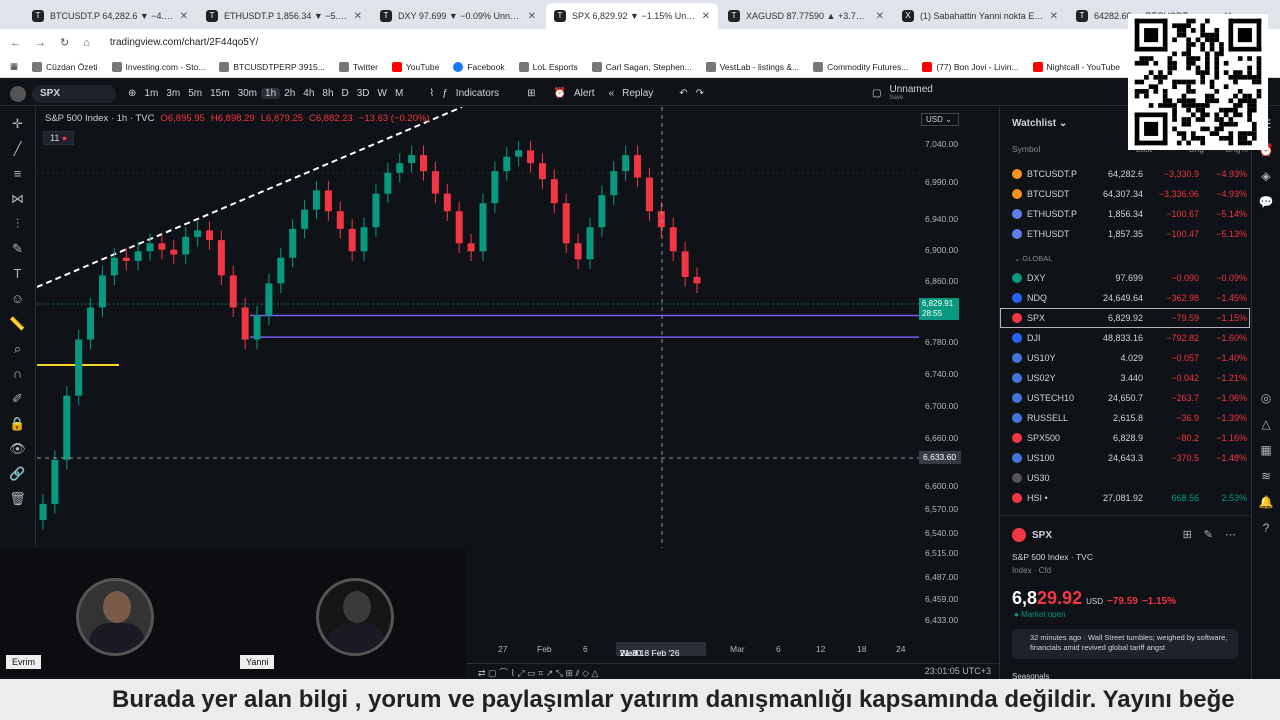 The width and height of the screenshot is (1280, 720). I want to click on lock-drawing-icon: ✐, so click(17, 399).